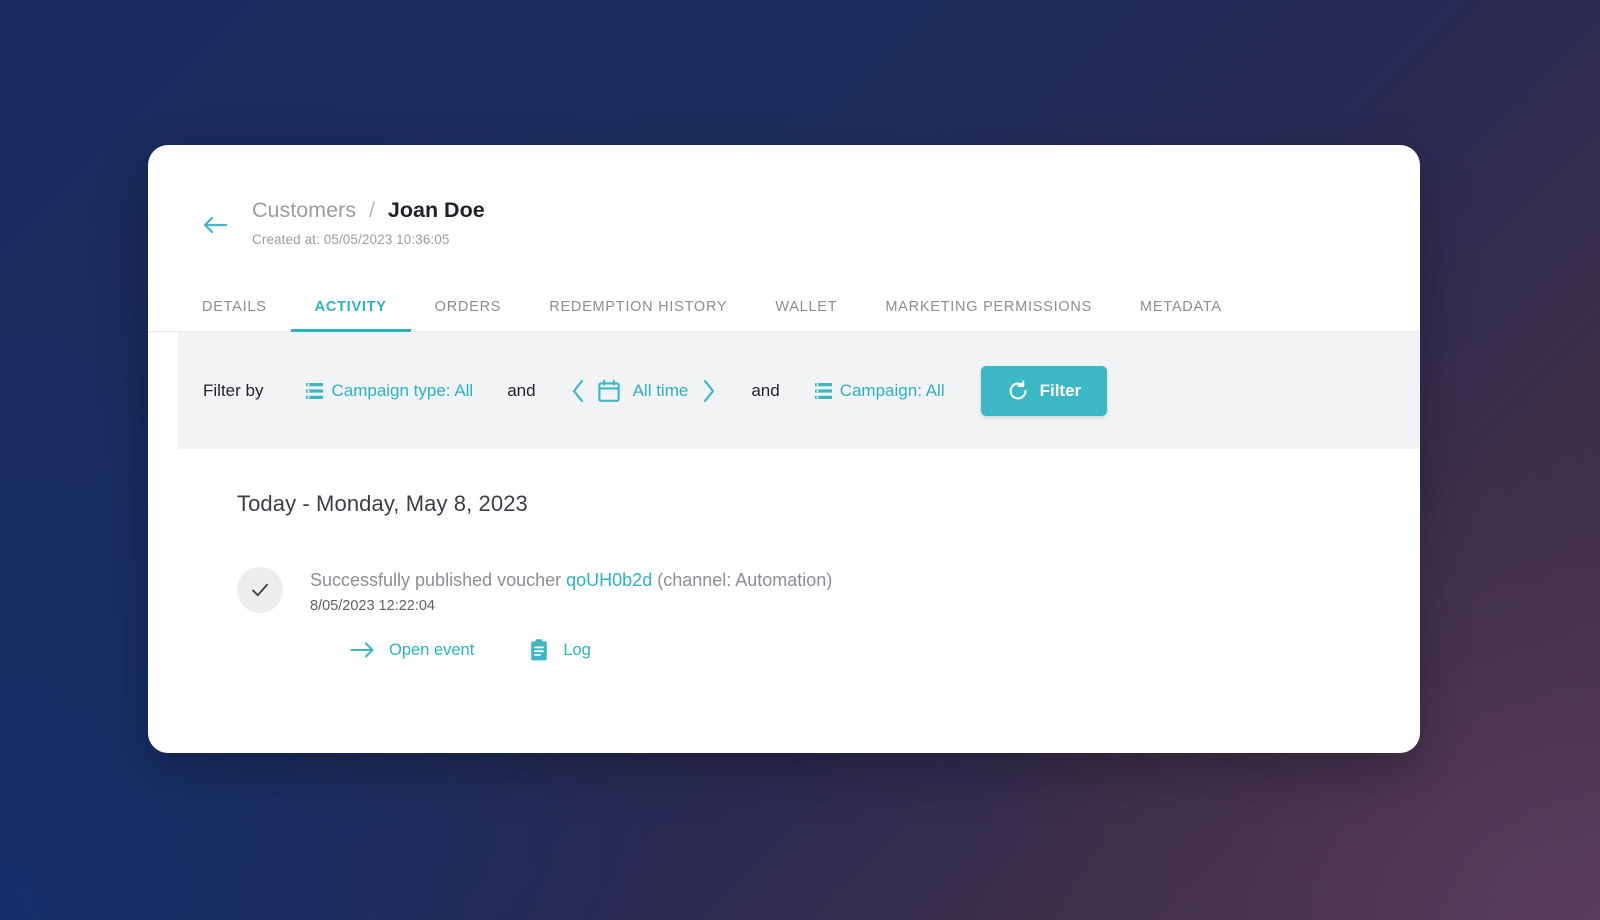 This screenshot has height=920, width=1600. I want to click on tab-metadata: METADATA, so click(1181, 310).